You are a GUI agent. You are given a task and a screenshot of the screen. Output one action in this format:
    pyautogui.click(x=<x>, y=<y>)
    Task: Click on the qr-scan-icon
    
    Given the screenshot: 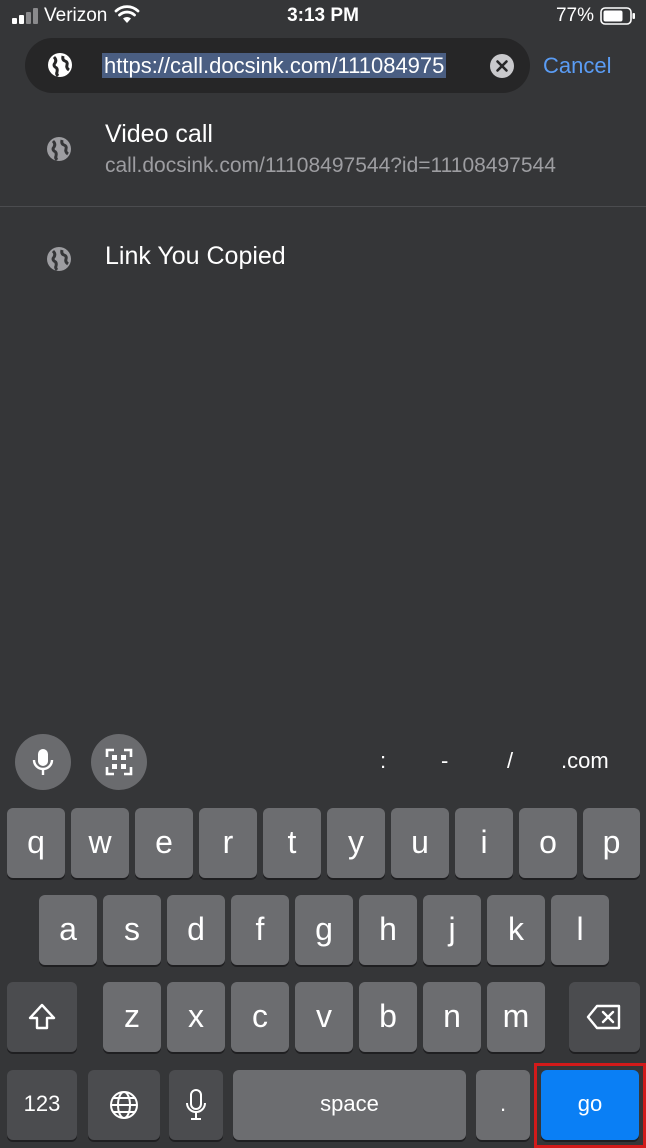 What is the action you would take?
    pyautogui.click(x=119, y=762)
    